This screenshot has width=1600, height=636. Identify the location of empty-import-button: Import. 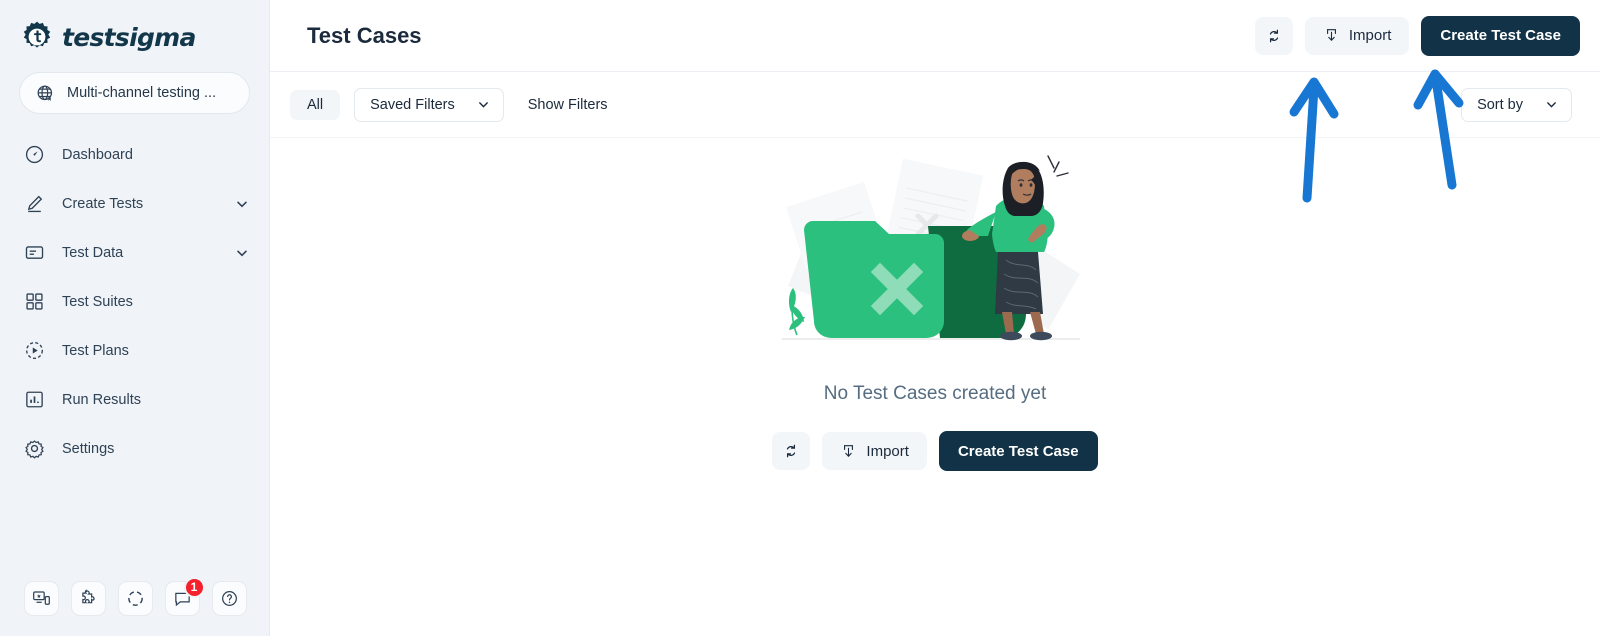
(874, 451).